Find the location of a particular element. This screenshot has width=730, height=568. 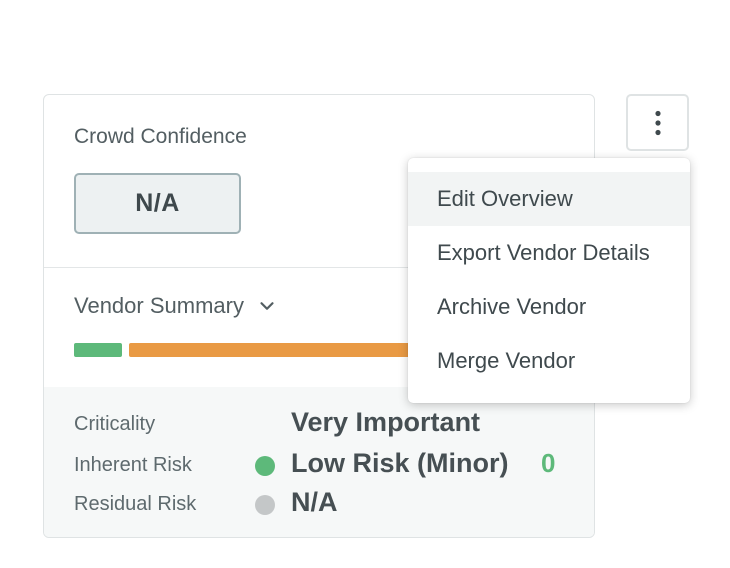

menu-item-archive-vendor: Archive Vendor is located at coordinates (549, 307).